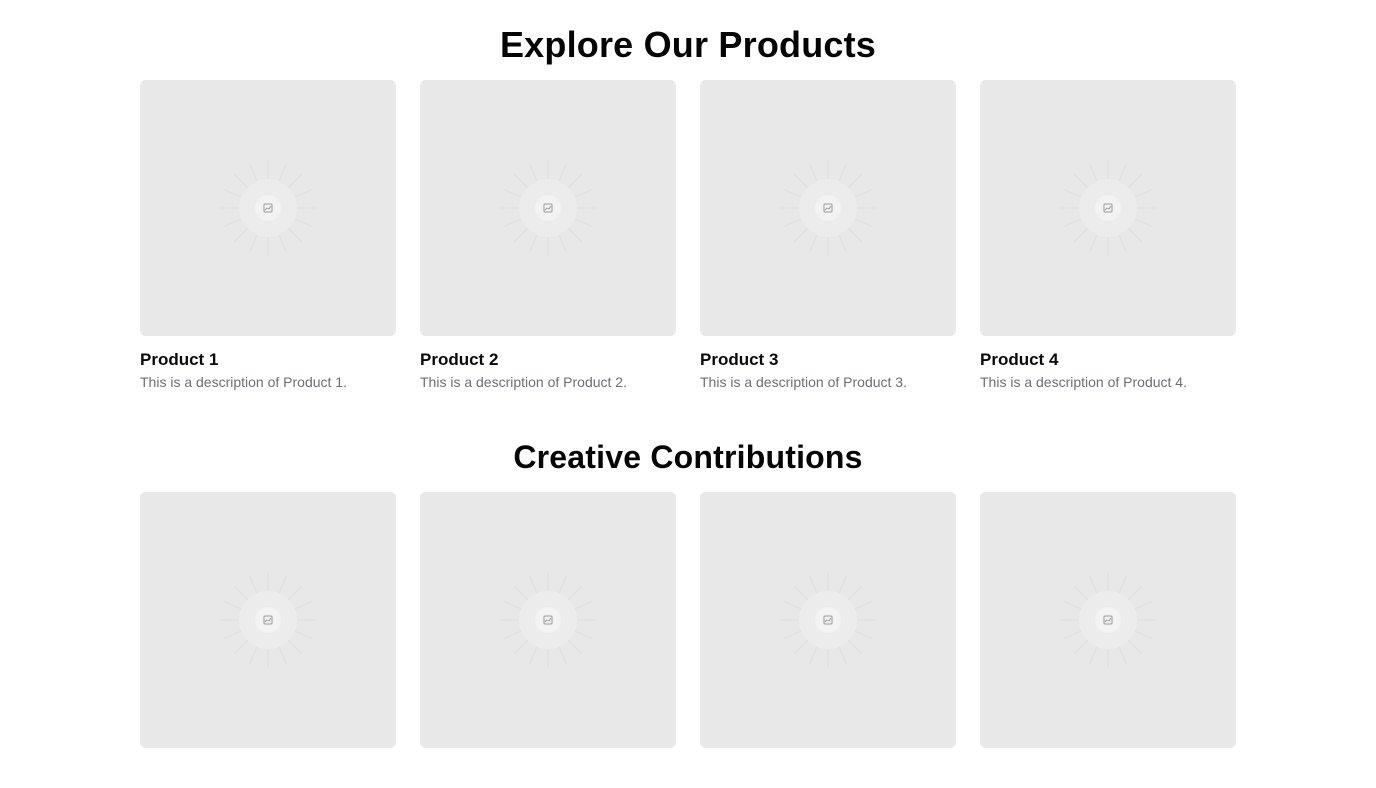  Describe the element at coordinates (688, 44) in the screenshot. I see `products-section-title: Explore Our Products` at that location.